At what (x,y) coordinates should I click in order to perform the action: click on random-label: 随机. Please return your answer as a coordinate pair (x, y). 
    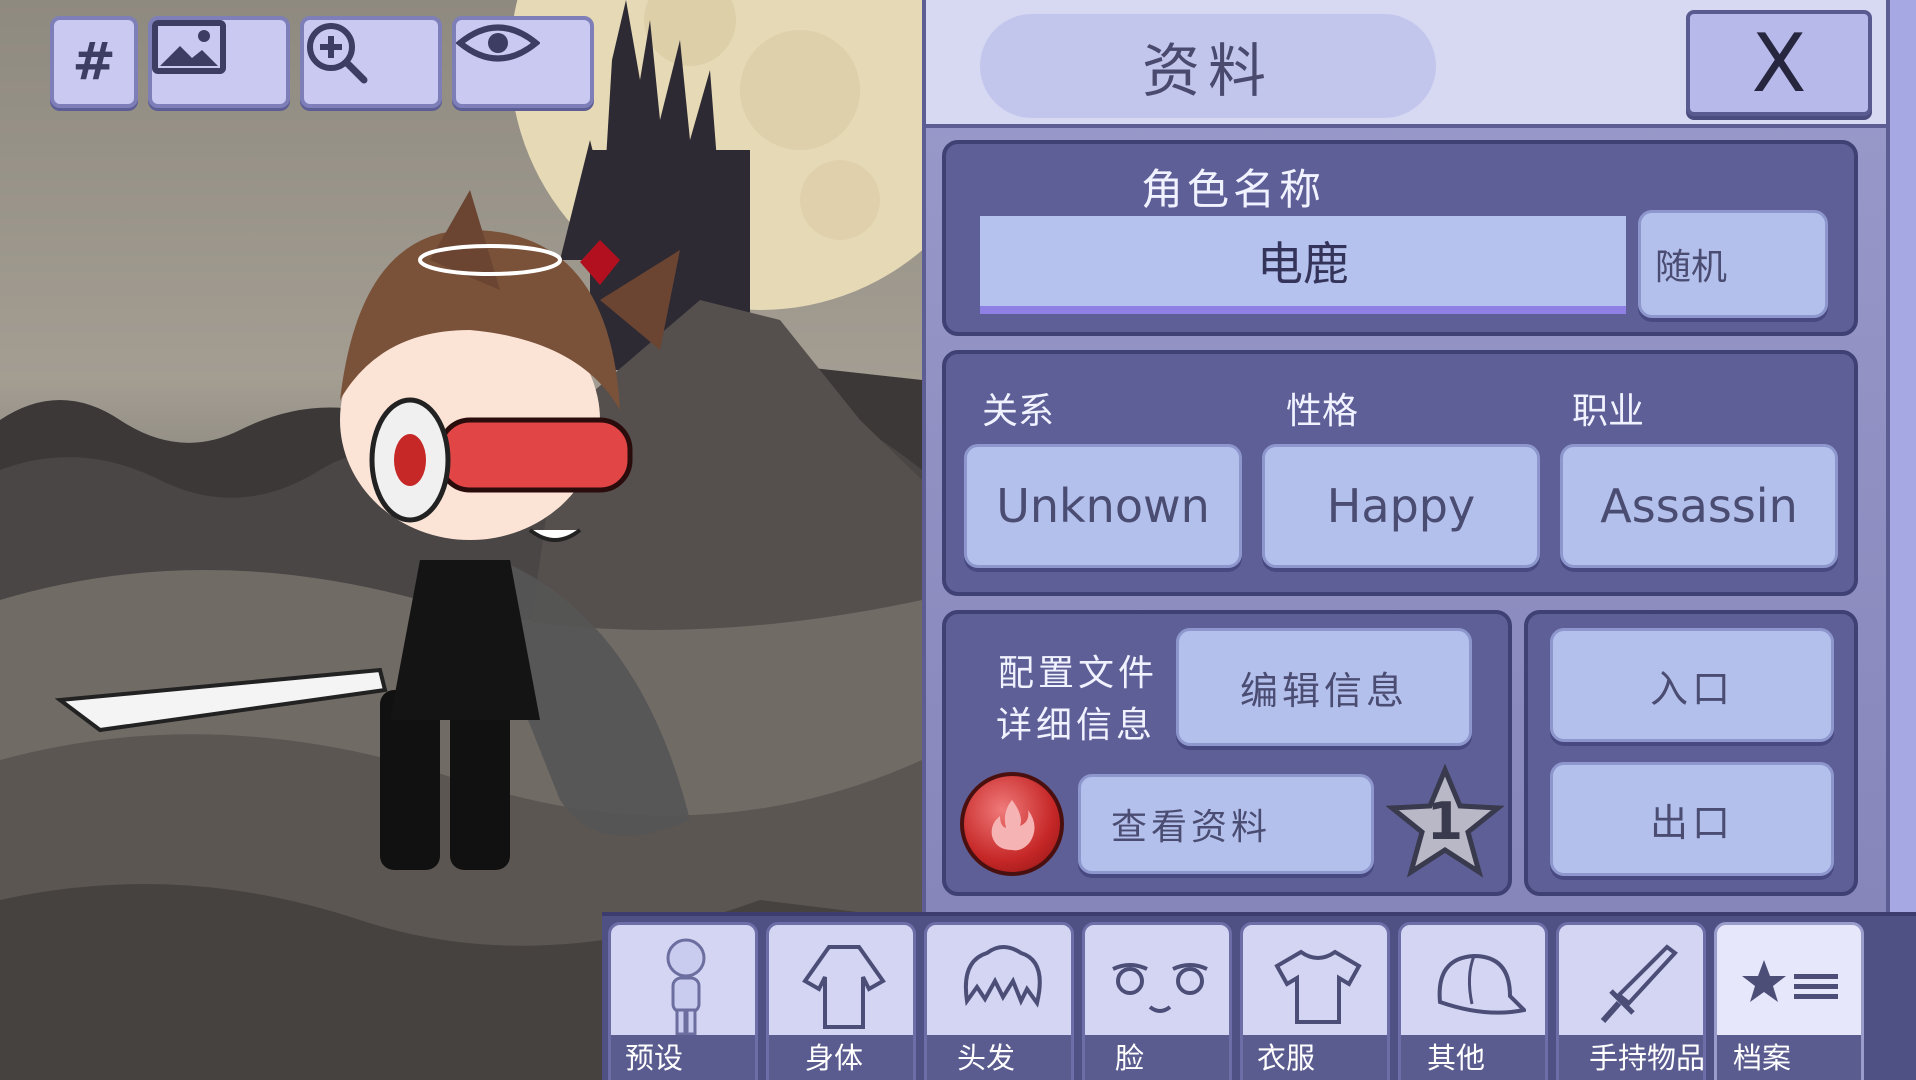
    Looking at the image, I should click on (1691, 267).